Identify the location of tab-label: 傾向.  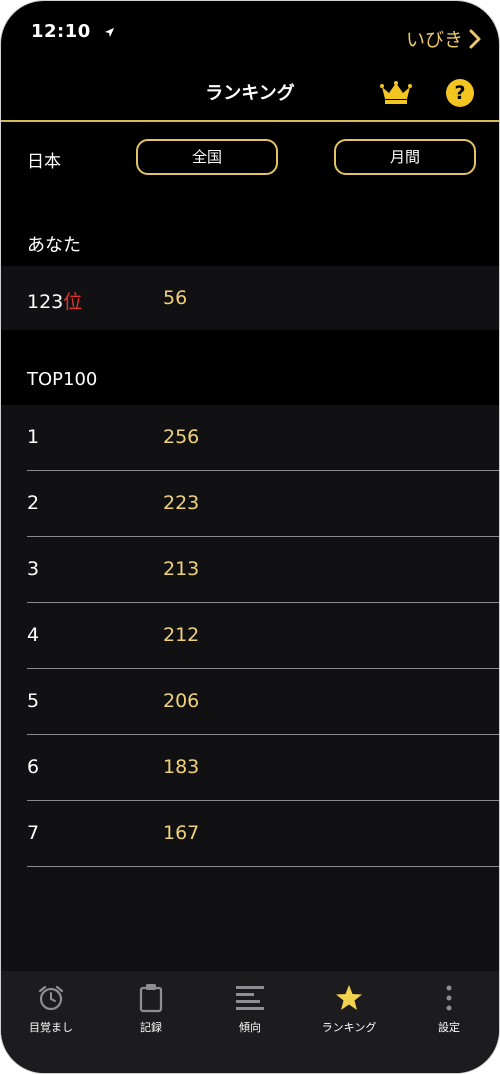
(250, 1027).